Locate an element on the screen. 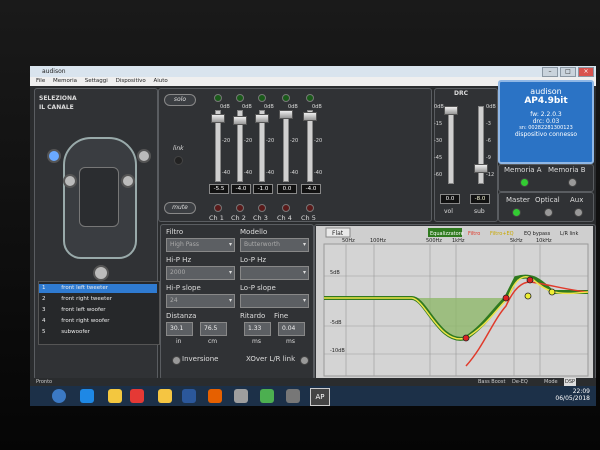 This screenshot has height=450, width=600. hip-slope-select: 24 ▾ is located at coordinates (200, 301).